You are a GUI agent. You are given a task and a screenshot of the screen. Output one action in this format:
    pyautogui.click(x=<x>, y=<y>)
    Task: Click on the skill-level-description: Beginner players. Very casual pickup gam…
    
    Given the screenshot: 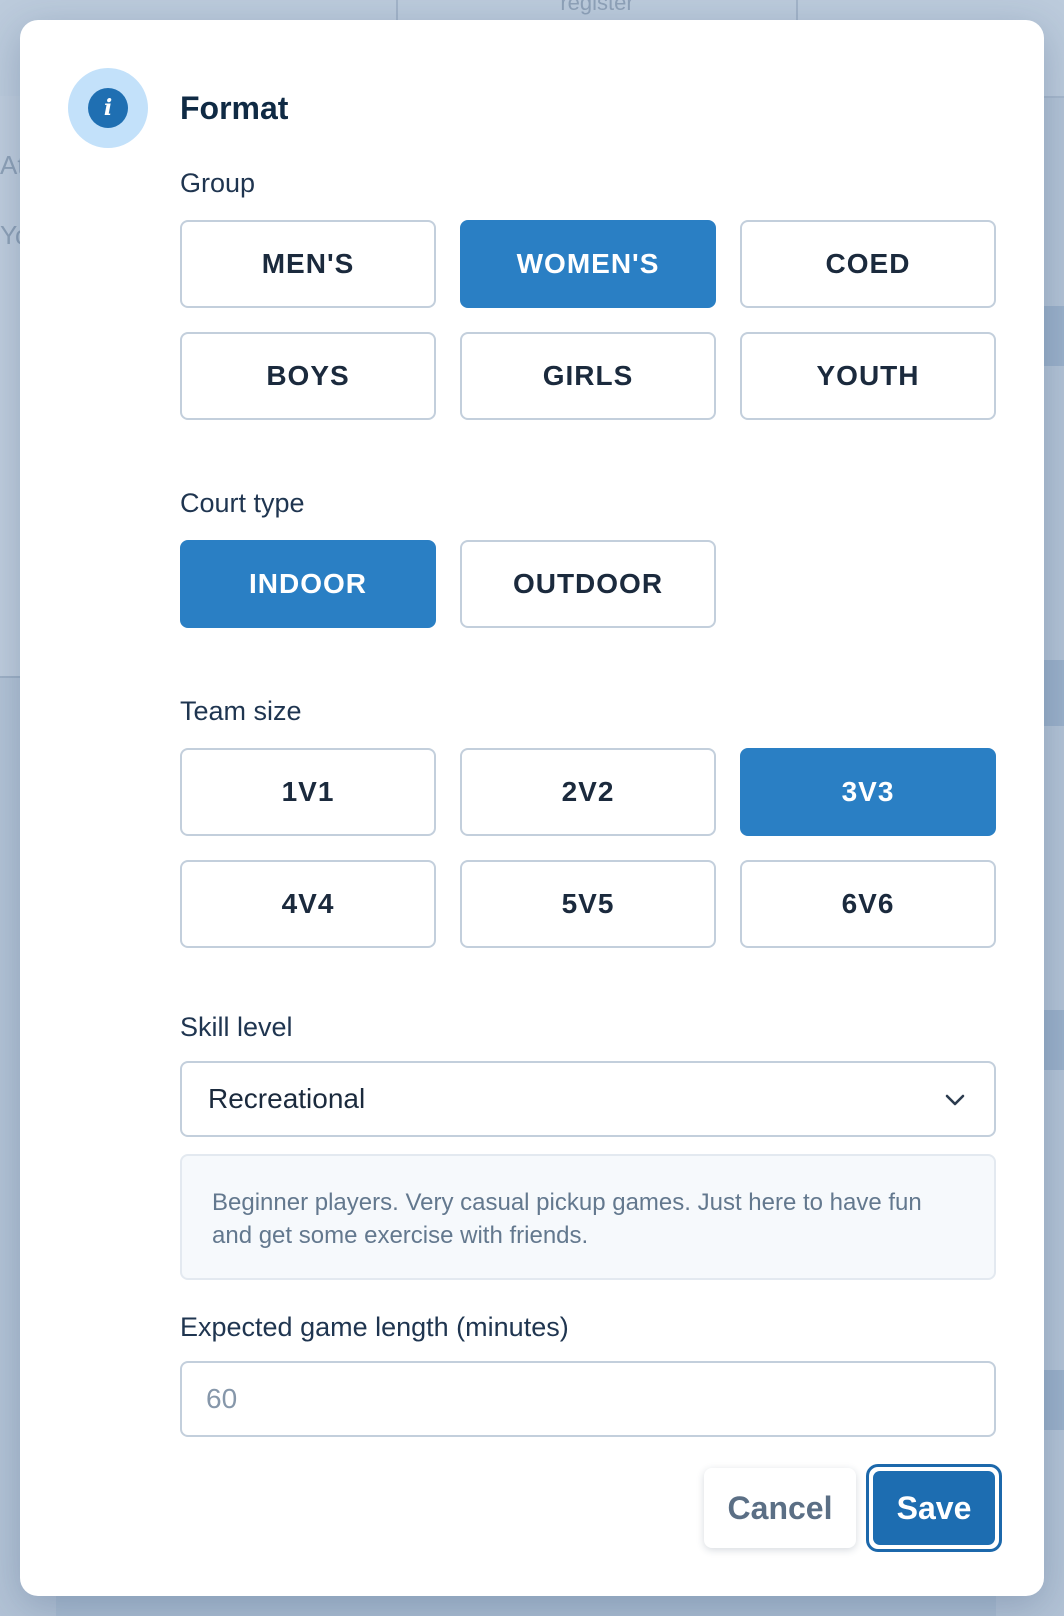 What is the action you would take?
    pyautogui.click(x=588, y=1217)
    